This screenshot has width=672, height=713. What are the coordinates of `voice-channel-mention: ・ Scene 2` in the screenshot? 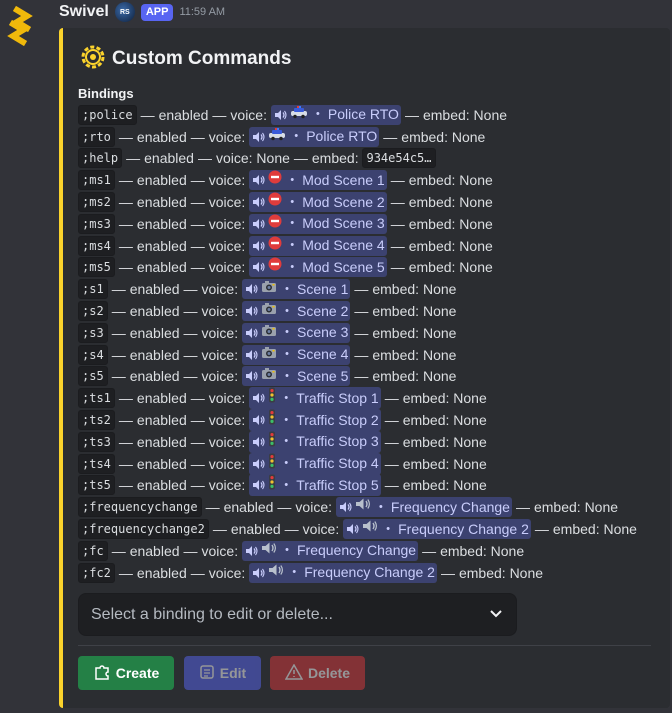 It's located at (296, 311).